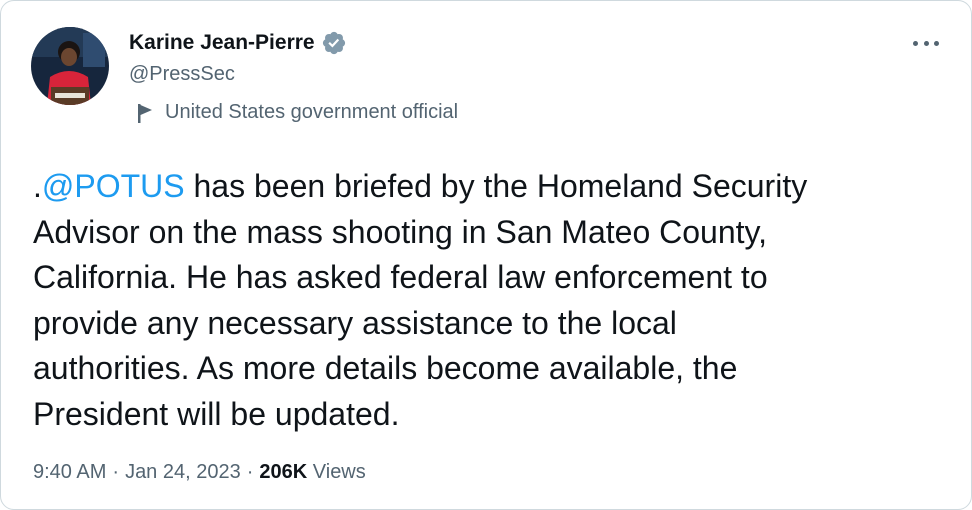 This screenshot has height=510, width=972. What do you see at coordinates (37, 186) in the screenshot?
I see `text-prefix: .` at bounding box center [37, 186].